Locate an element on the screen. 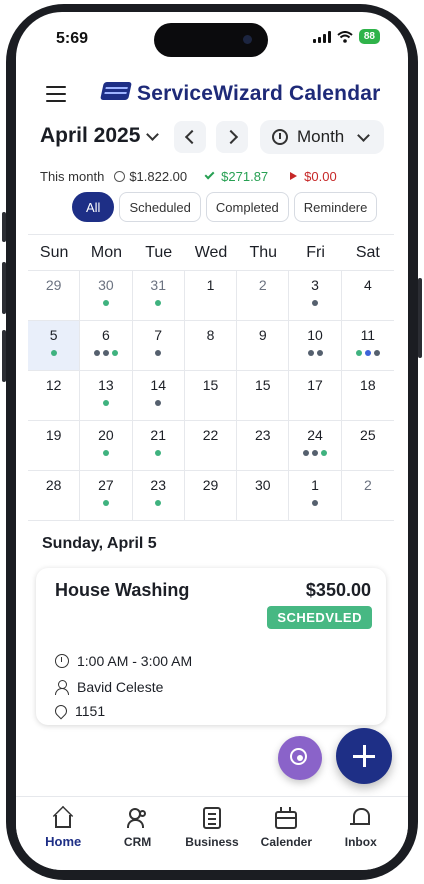 The width and height of the screenshot is (424, 884). event-customer-row: Bavid Celeste is located at coordinates (109, 687).